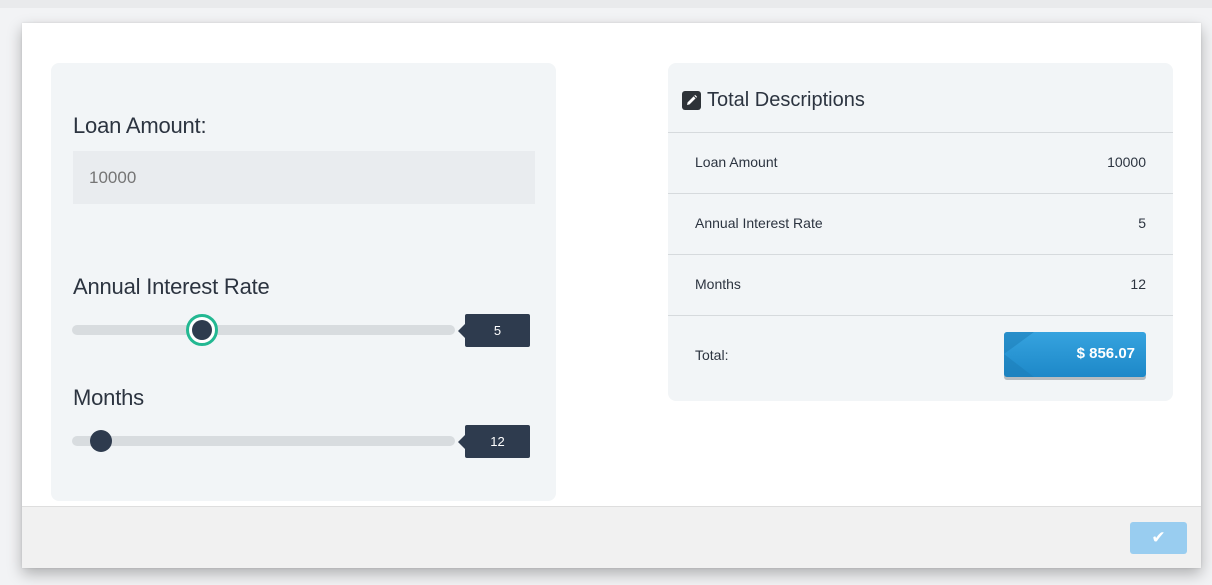 The width and height of the screenshot is (1212, 585). What do you see at coordinates (920, 98) in the screenshot?
I see `summary-header: Total Descriptions` at bounding box center [920, 98].